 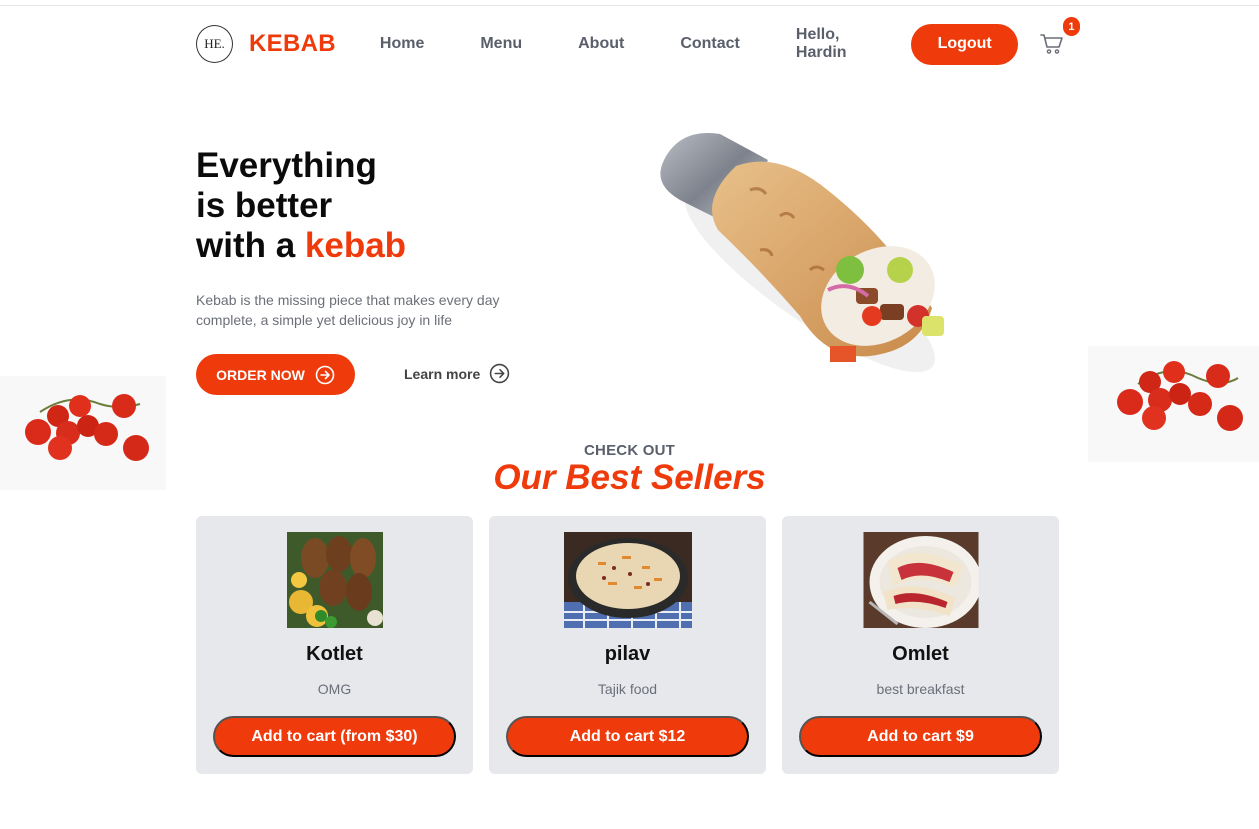 I want to click on hero-title-line-1: Everything, so click(x=286, y=165).